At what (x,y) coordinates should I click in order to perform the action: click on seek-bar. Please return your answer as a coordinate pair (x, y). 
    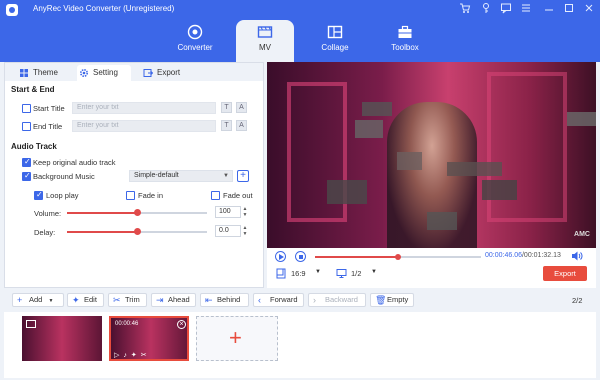
    Looking at the image, I should click on (398, 257).